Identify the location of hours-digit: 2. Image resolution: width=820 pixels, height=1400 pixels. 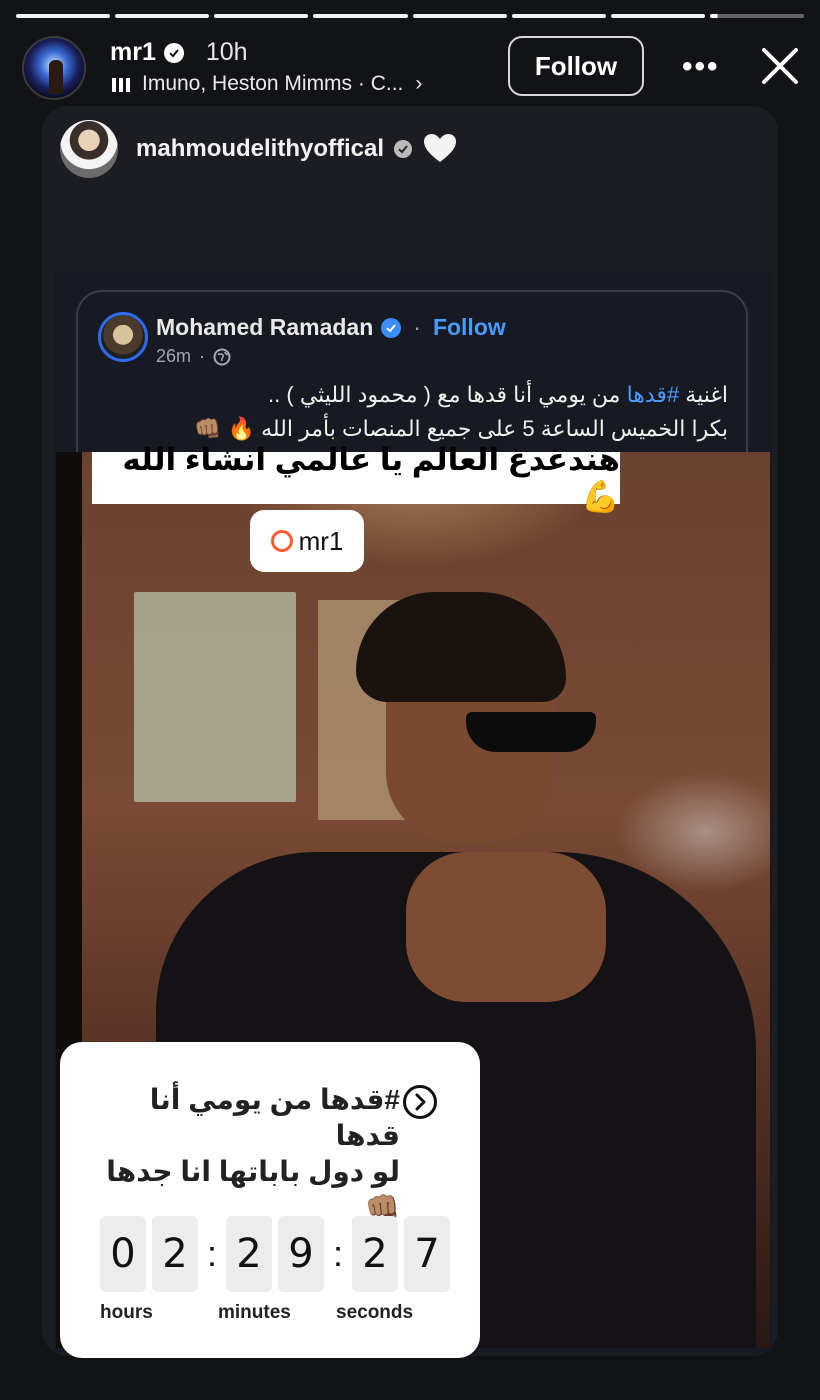
(175, 1254).